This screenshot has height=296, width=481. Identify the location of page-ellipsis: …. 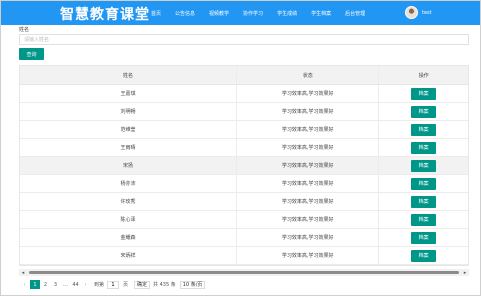
(65, 284).